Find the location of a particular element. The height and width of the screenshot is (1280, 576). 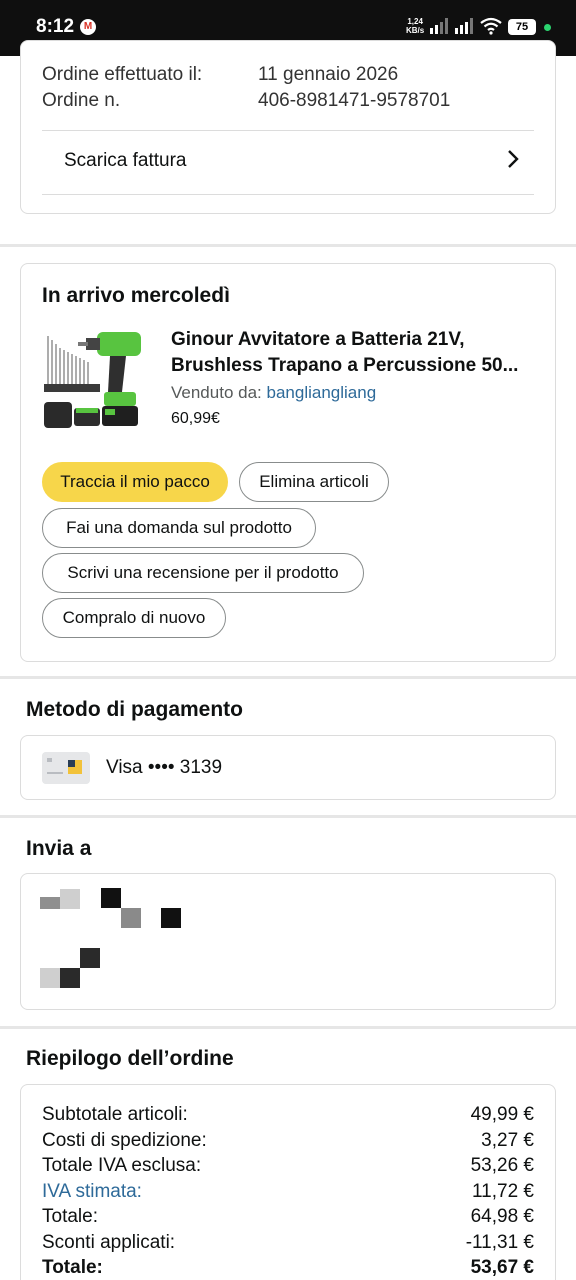

ask-question-button: Fai una domanda sul prodotto is located at coordinates (179, 528).